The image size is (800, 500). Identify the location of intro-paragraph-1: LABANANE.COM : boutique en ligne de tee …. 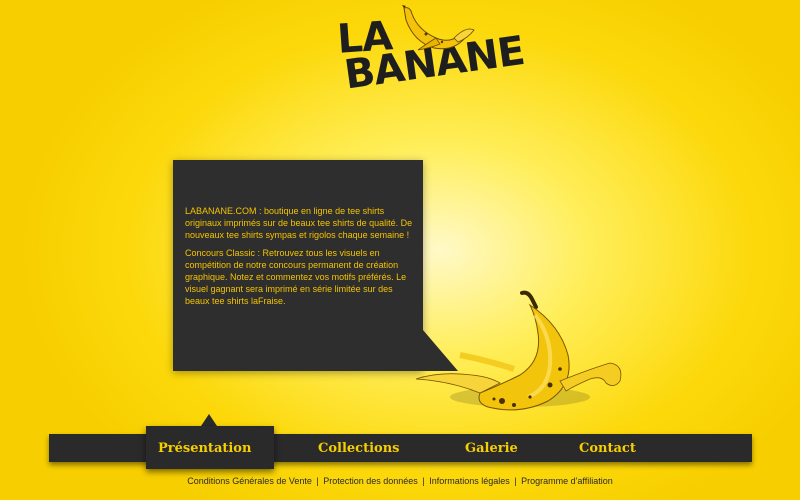
(299, 223).